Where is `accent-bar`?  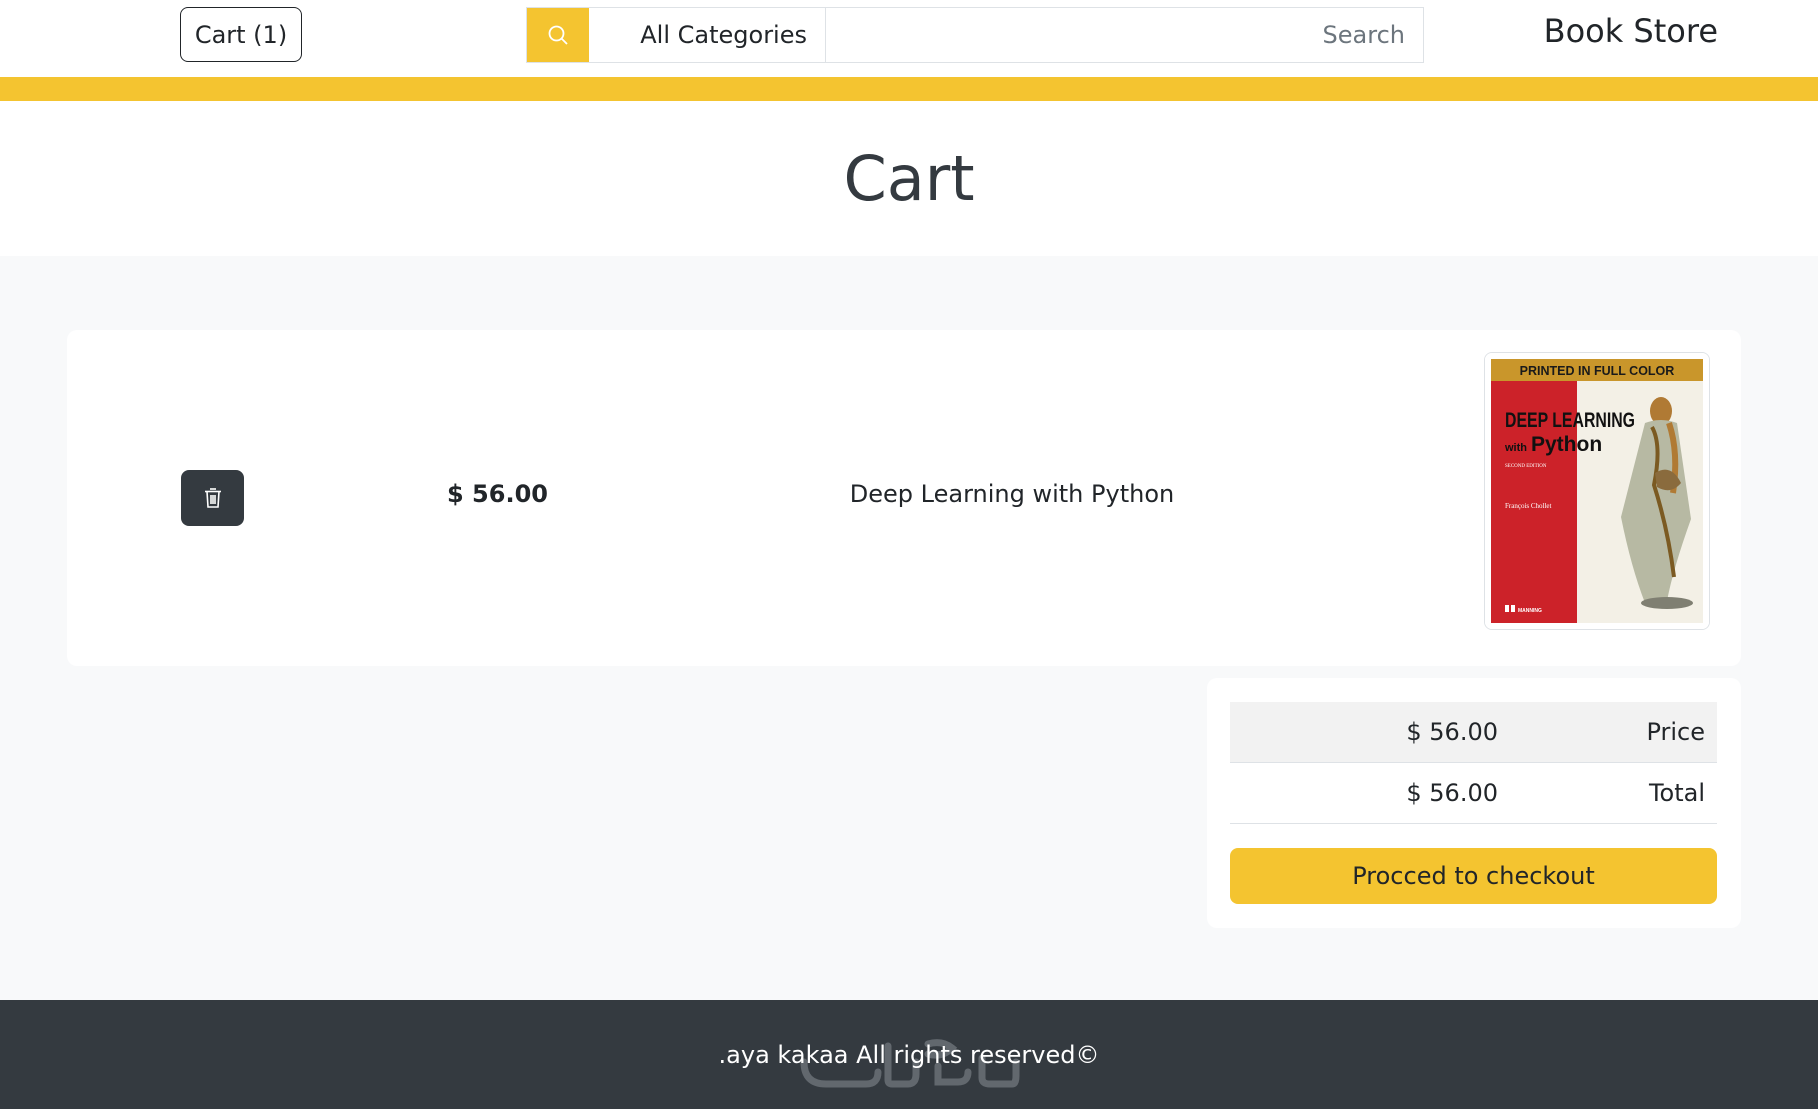
accent-bar is located at coordinates (909, 89).